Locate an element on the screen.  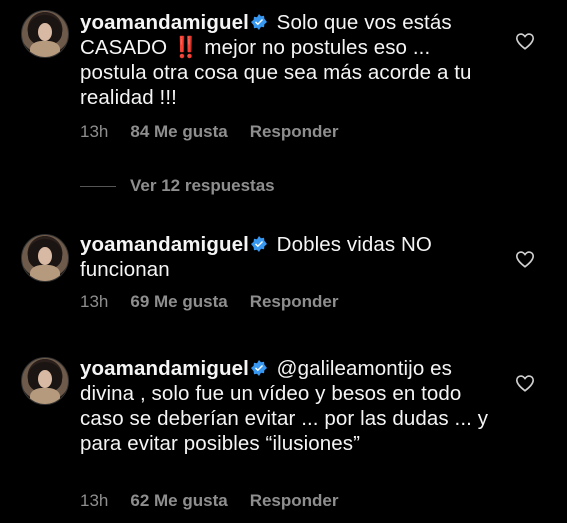
comment-meta: 13h 62 Me gusta Responder is located at coordinates (220, 501).